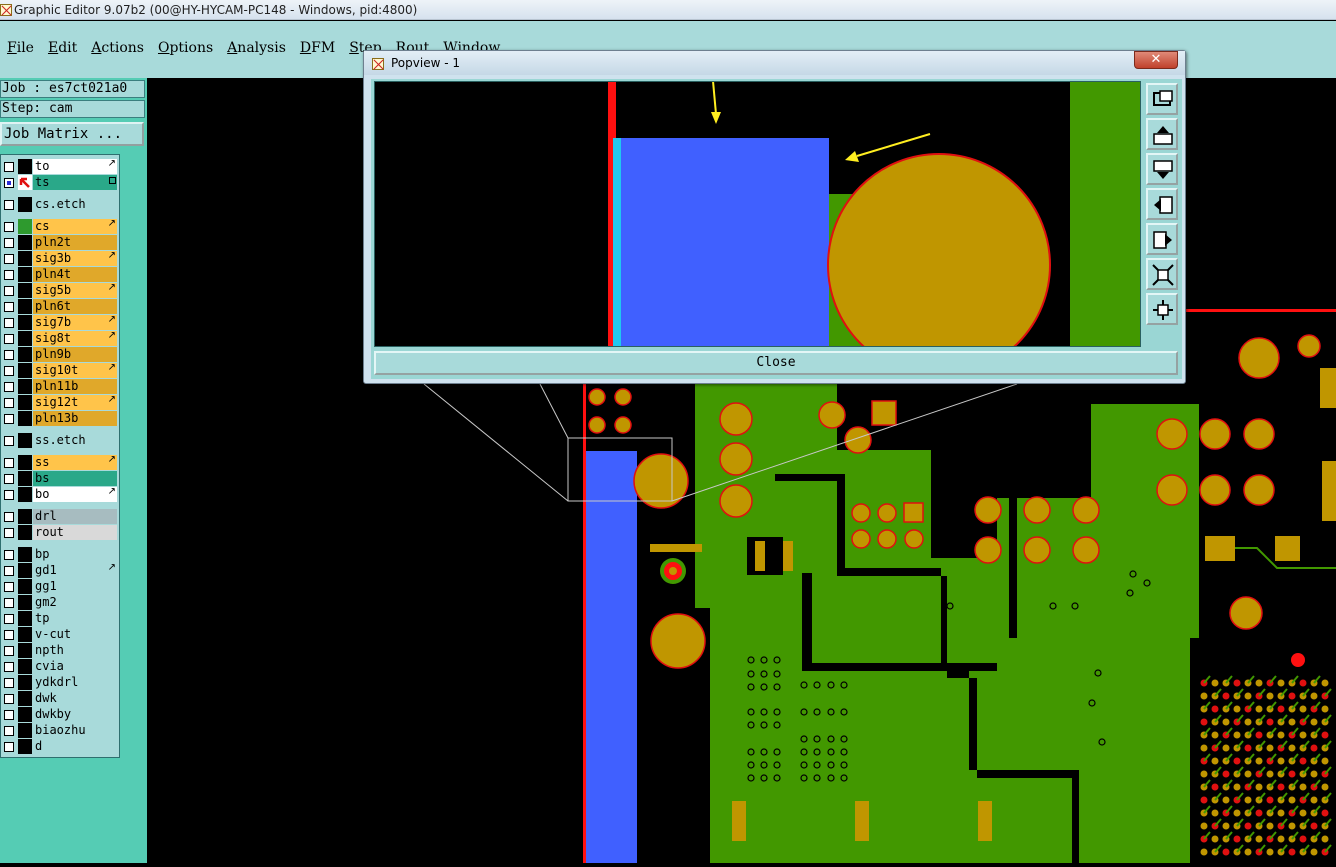 The height and width of the screenshot is (867, 1336). I want to click on layer-row-sig3b: sig3b ↗, so click(60, 258).